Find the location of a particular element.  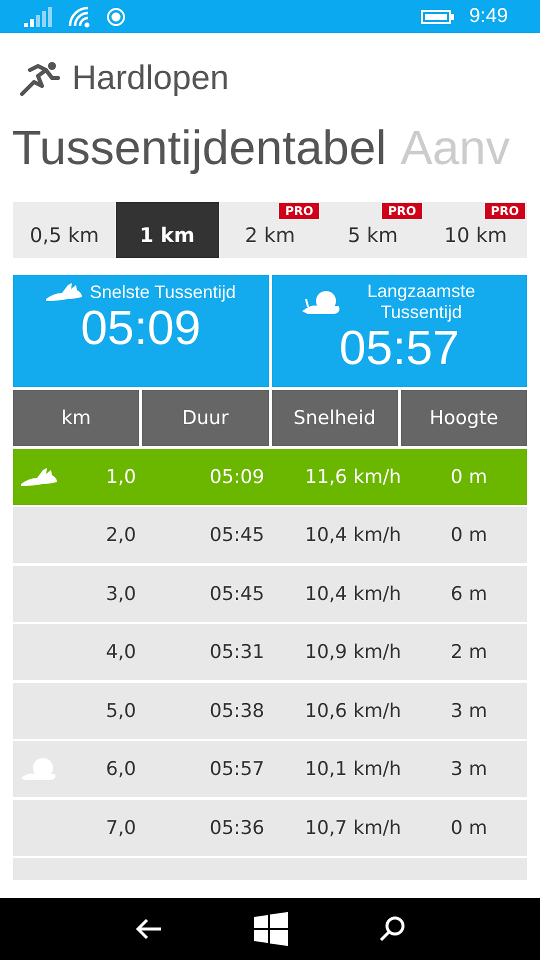

table-cell-text: 10,9 km/h is located at coordinates (353, 652).